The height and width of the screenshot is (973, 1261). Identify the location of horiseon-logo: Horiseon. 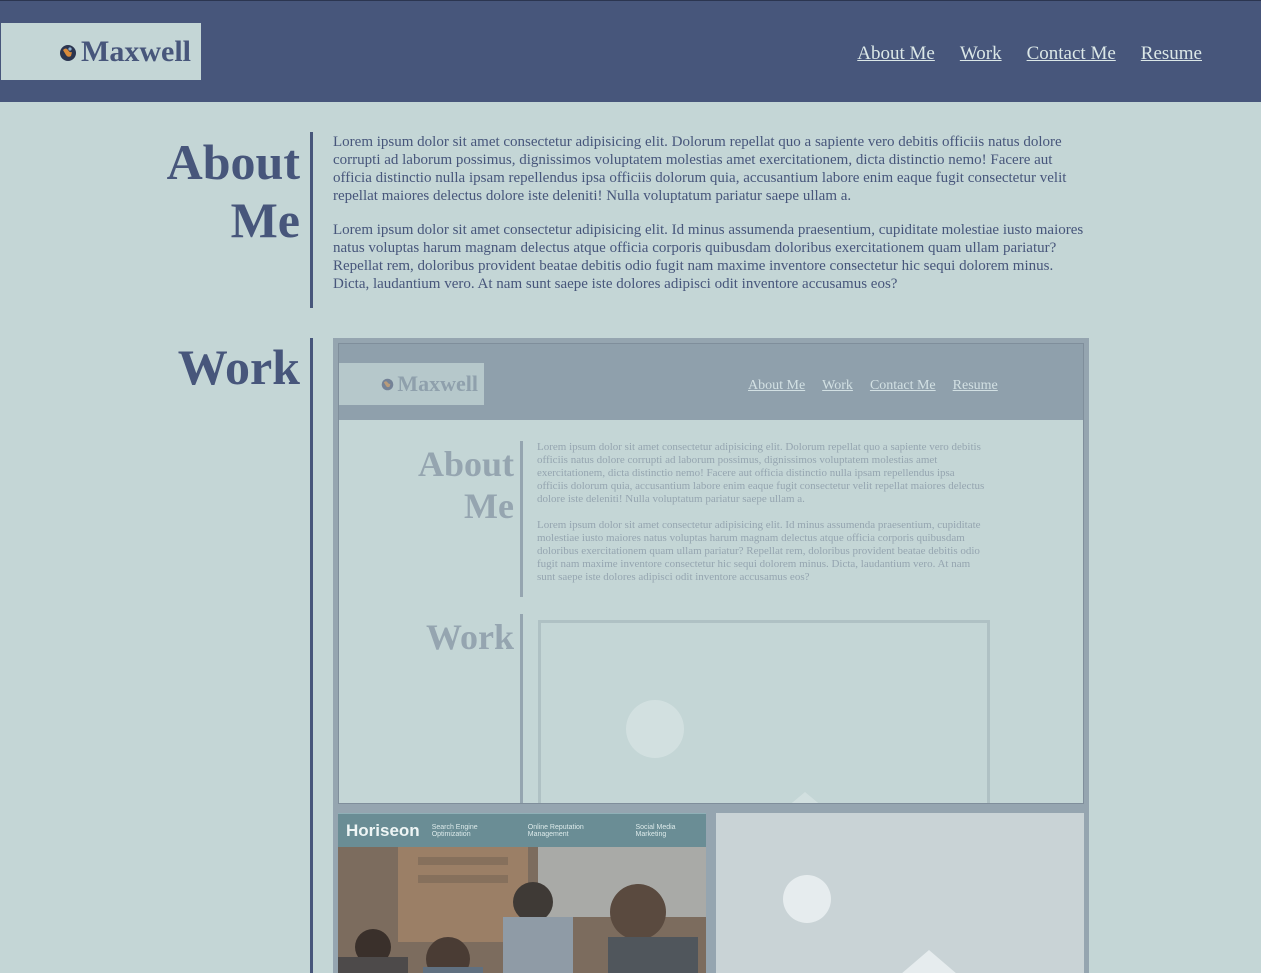
(383, 830).